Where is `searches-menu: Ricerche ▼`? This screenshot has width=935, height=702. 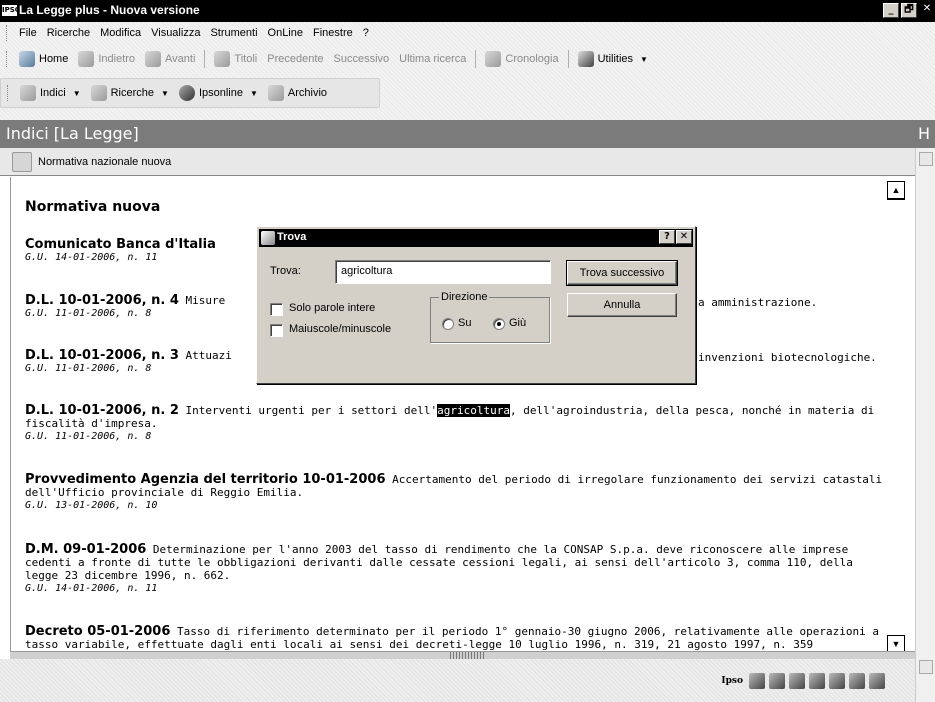
searches-menu: Ricerche ▼ is located at coordinates (130, 93).